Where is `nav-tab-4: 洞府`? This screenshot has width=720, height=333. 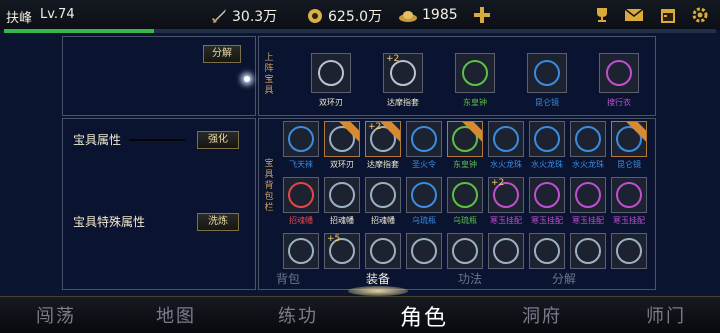
nav-tab-4: 洞府 is located at coordinates (542, 315).